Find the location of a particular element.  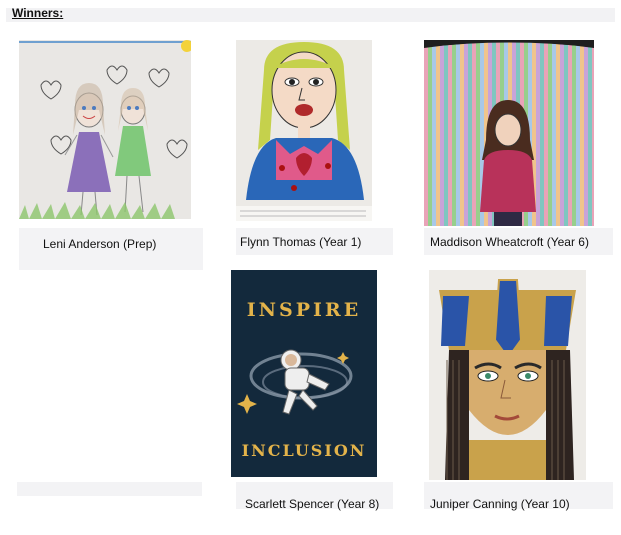

artwork-juniper-canning is located at coordinates (507, 375).